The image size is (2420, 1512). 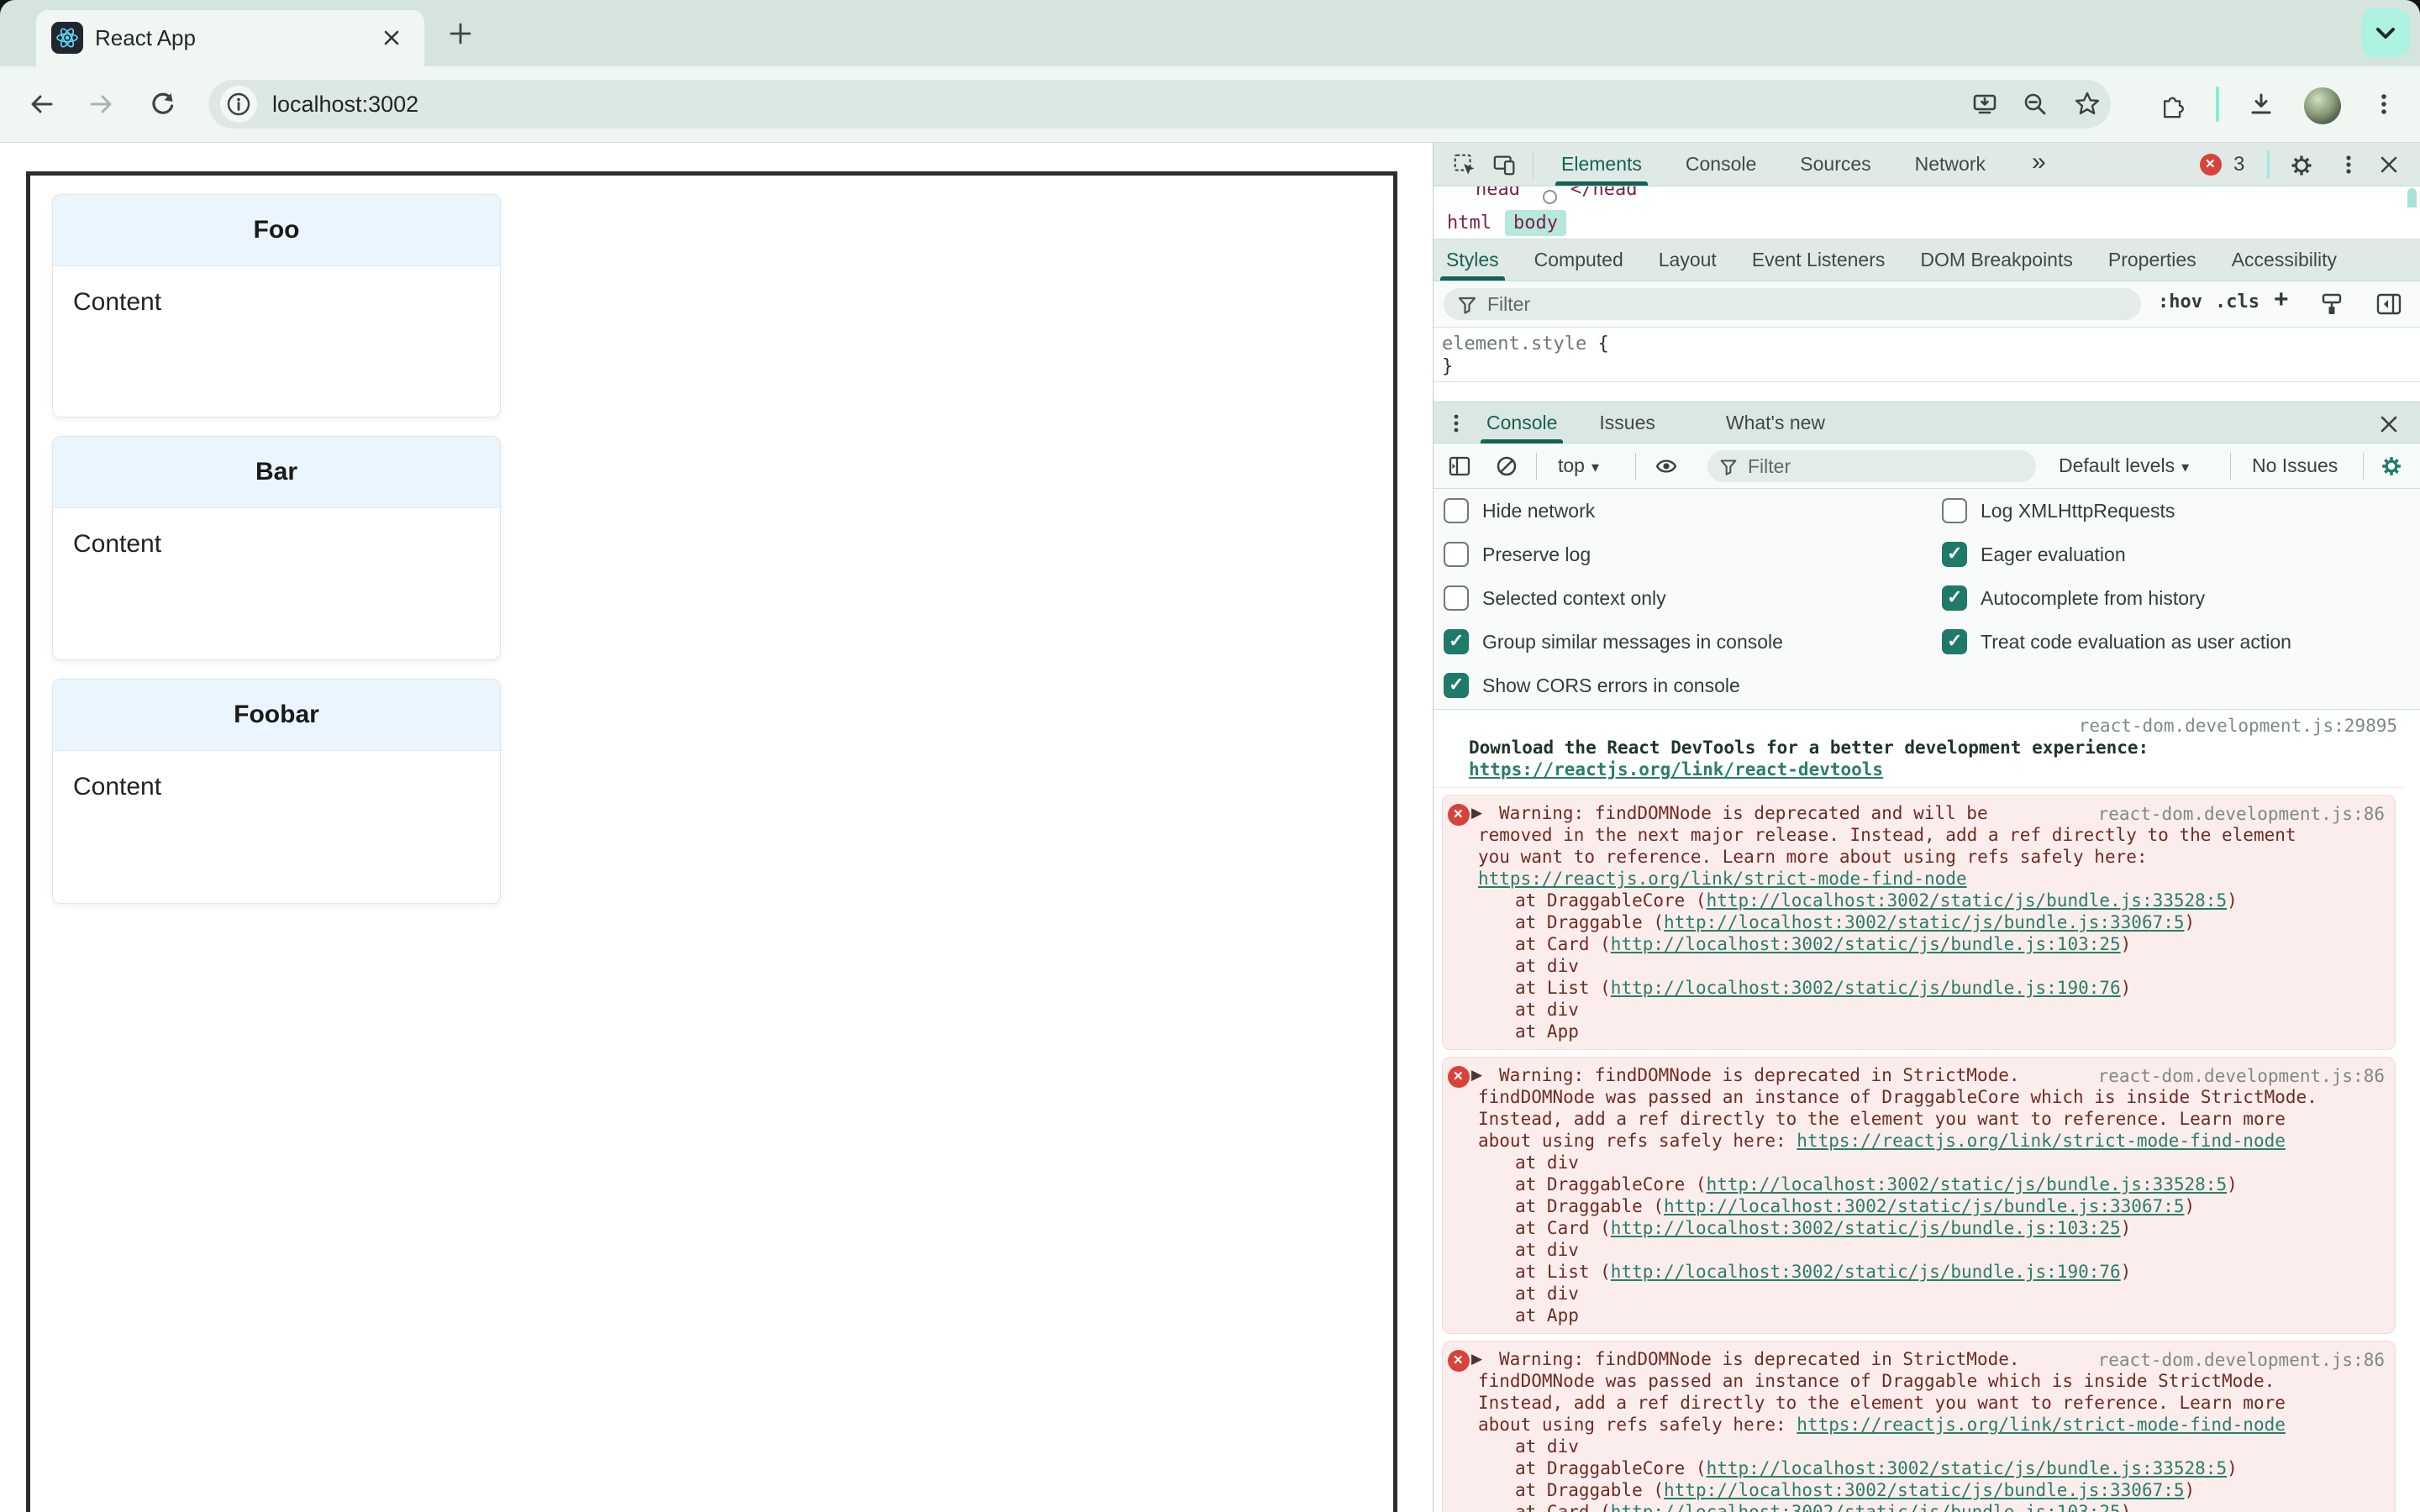 What do you see at coordinates (2116, 642) in the screenshot?
I see `settings-checkbox-treat-code-evaluation-as-user-action: Treat code evaluation as user action` at bounding box center [2116, 642].